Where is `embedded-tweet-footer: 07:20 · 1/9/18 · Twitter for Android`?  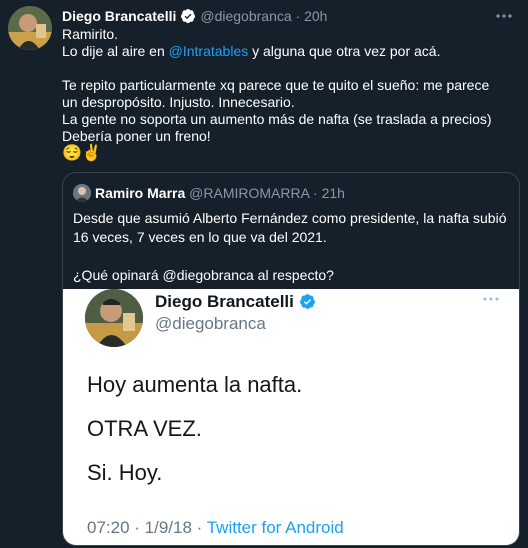
embedded-tweet-footer: 07:20 · 1/9/18 · Twitter for Android is located at coordinates (215, 528).